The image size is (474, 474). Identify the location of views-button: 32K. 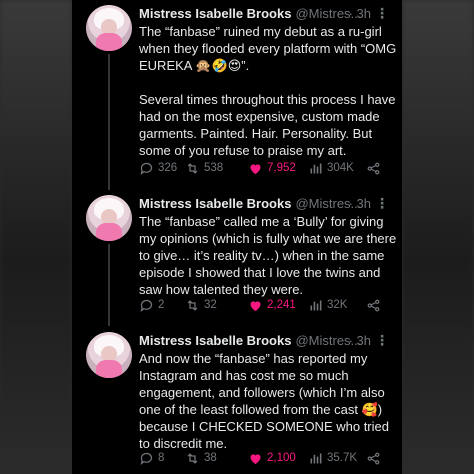
(337, 305).